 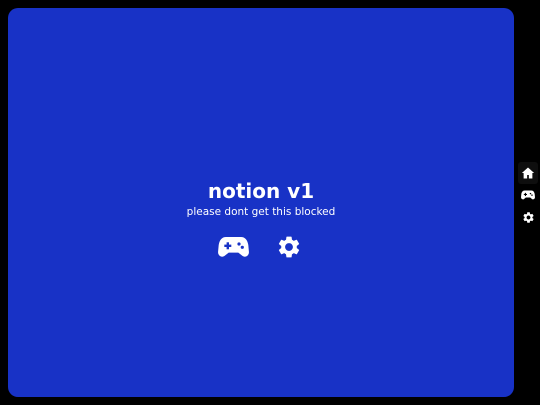 I want to click on page-subtitle: please dont get this blocked, so click(x=261, y=212).